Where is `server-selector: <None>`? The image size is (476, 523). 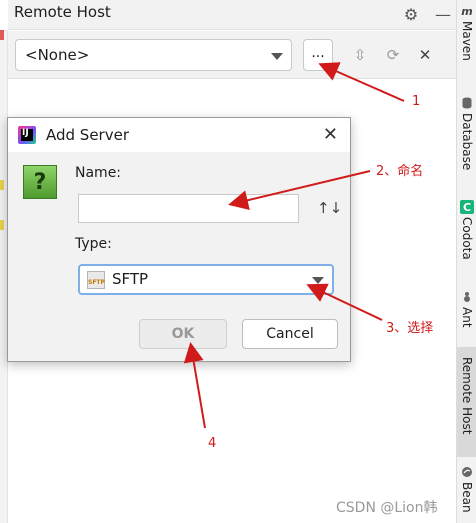
server-selector: <None> is located at coordinates (153, 55).